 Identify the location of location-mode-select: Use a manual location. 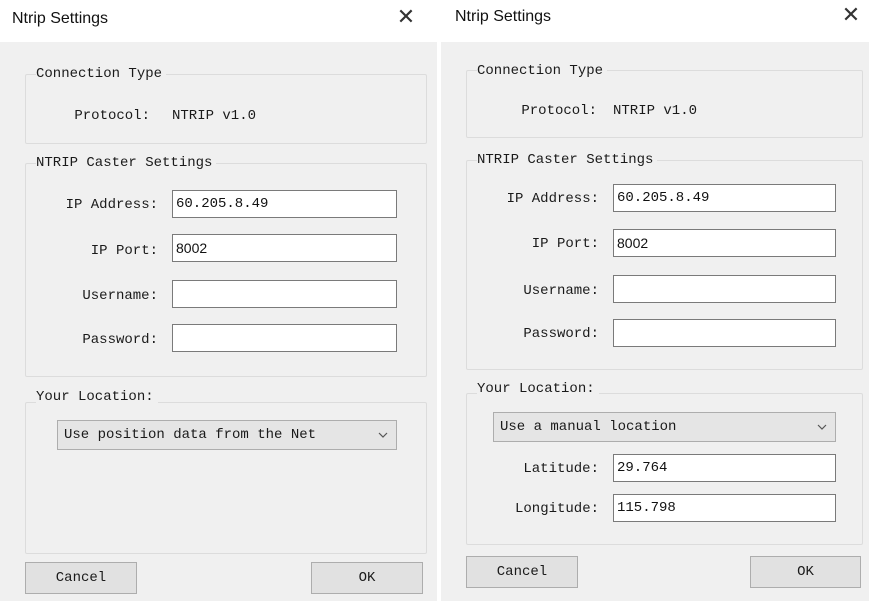
(664, 427).